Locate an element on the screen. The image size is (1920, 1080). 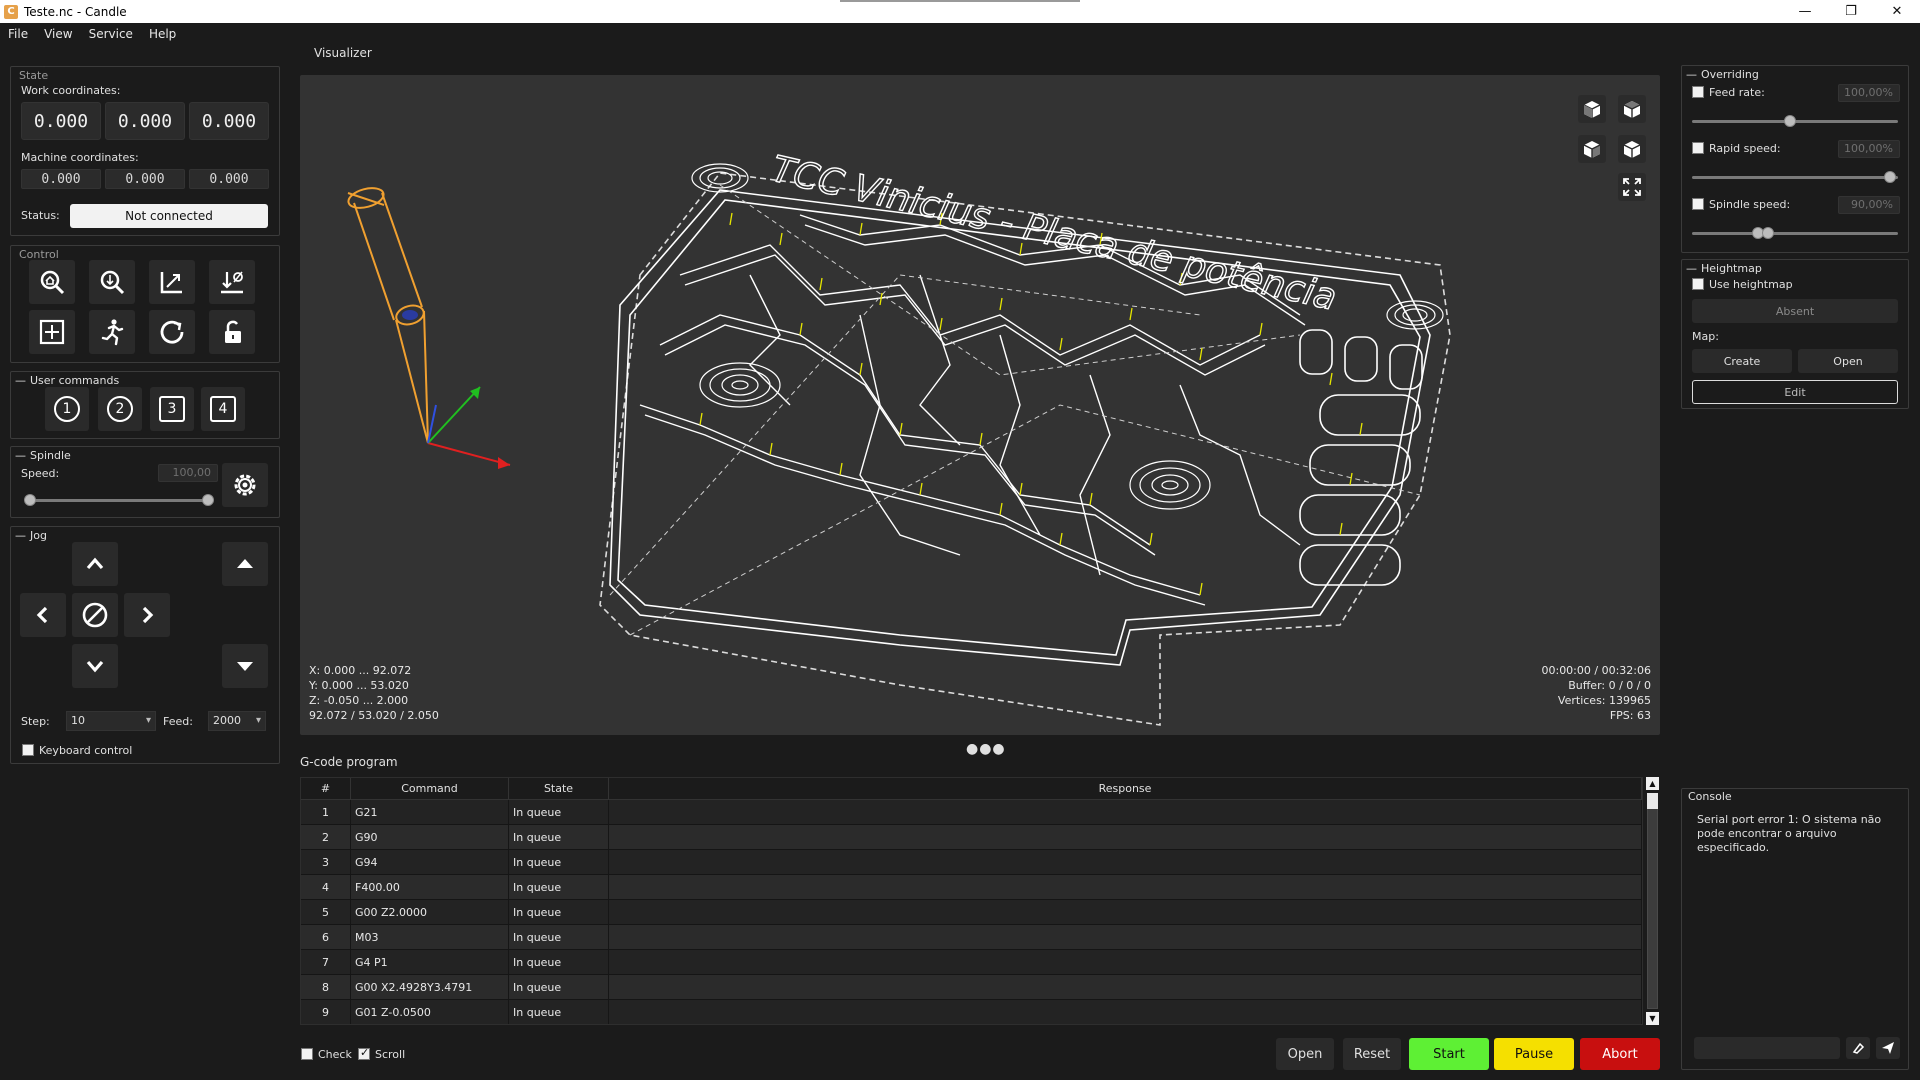
jog-title: Jog is located at coordinates (31, 535).